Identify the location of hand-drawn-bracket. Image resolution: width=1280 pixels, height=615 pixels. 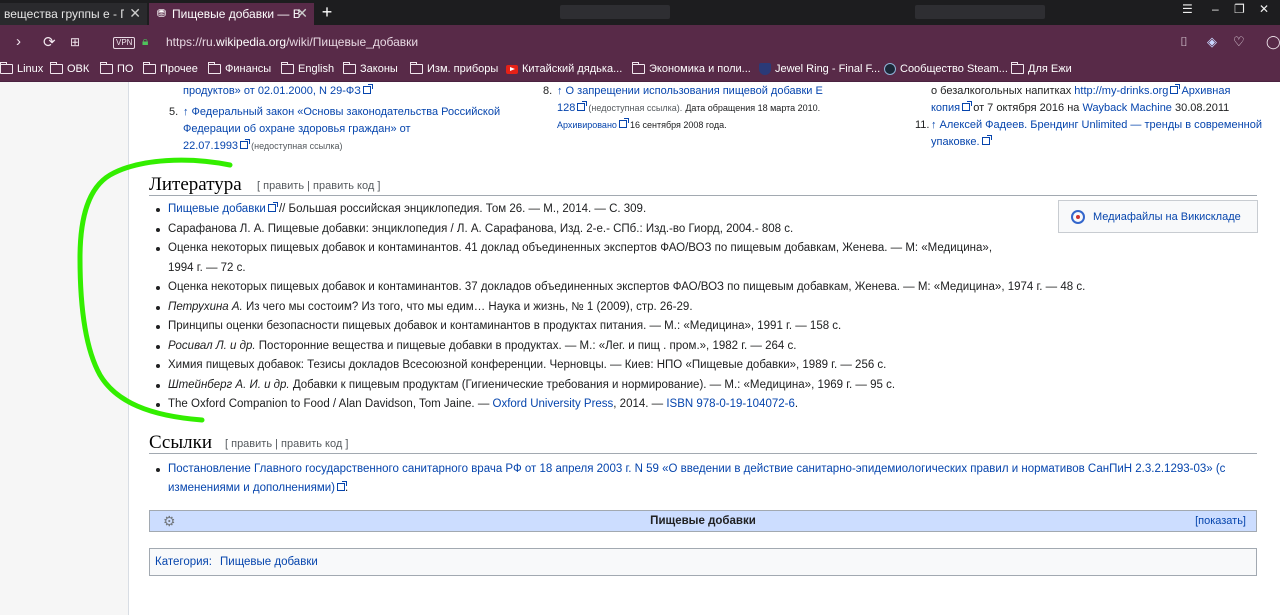
(155, 290).